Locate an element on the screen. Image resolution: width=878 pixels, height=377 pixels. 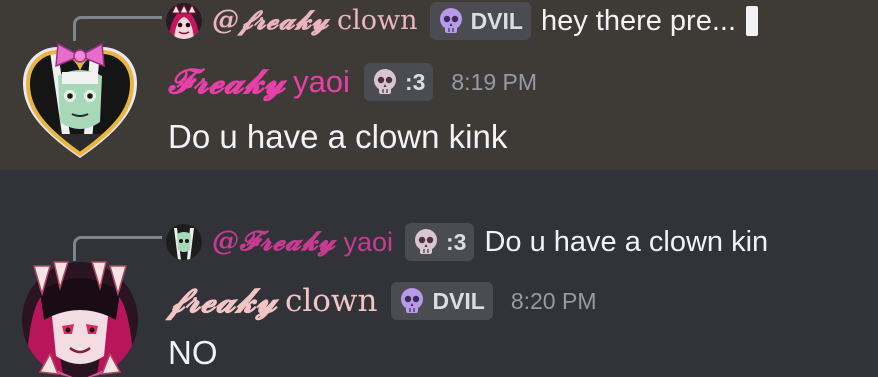
reply-author-name: @𝓯𝓻𝓮𝓪𝓴𝔂 is located at coordinates (270, 21).